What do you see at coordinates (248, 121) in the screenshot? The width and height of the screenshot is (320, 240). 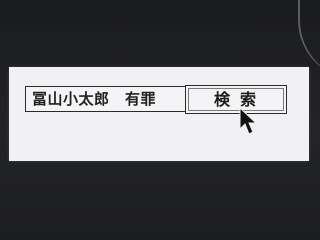 I see `arrow-cursor-icon` at bounding box center [248, 121].